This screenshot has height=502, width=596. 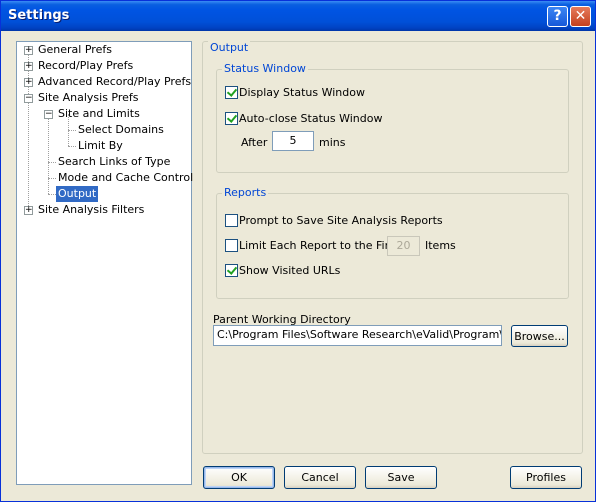 I want to click on display-status-window-checkbox, so click(x=231, y=92).